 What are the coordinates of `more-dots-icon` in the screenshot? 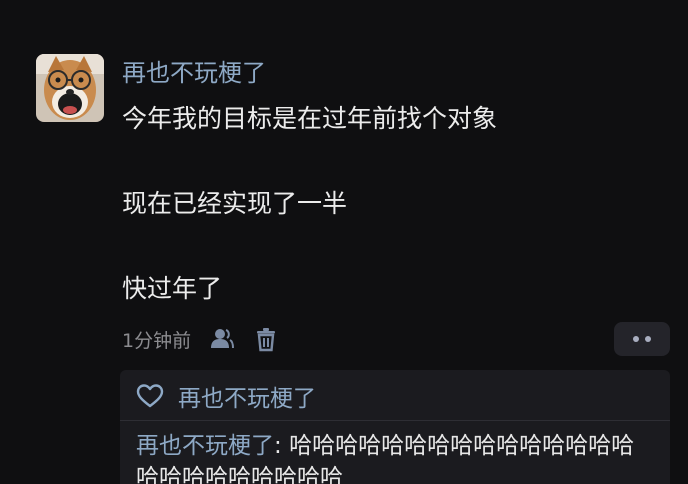 It's located at (636, 339).